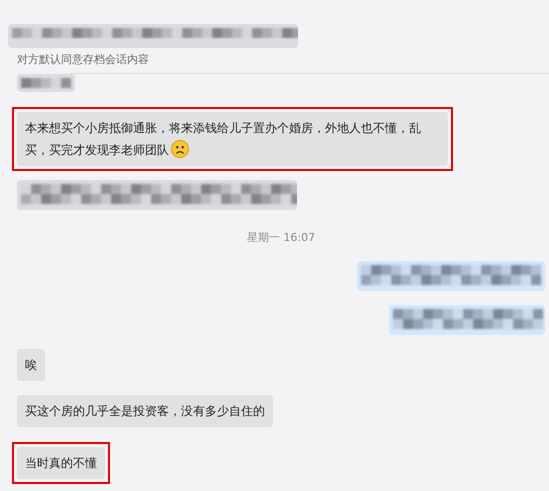 The width and height of the screenshot is (549, 491). What do you see at coordinates (61, 463) in the screenshot?
I see `message-bubble: 当时真的不懂` at bounding box center [61, 463].